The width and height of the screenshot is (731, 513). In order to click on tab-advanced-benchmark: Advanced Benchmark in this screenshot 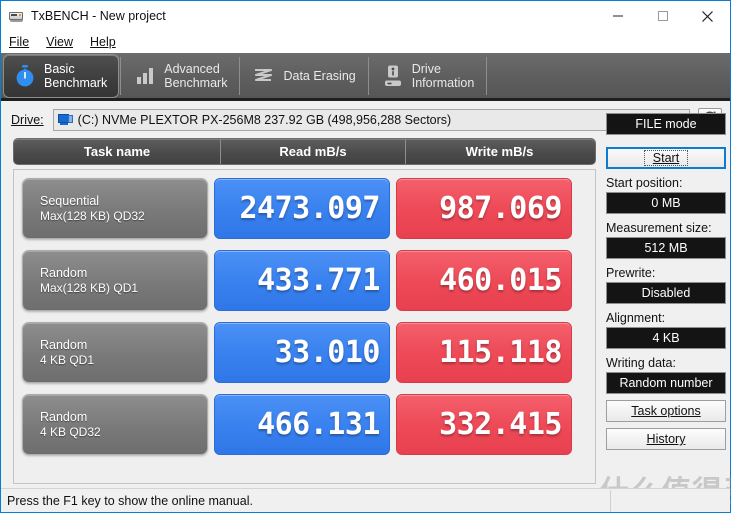, I will do `click(181, 76)`.